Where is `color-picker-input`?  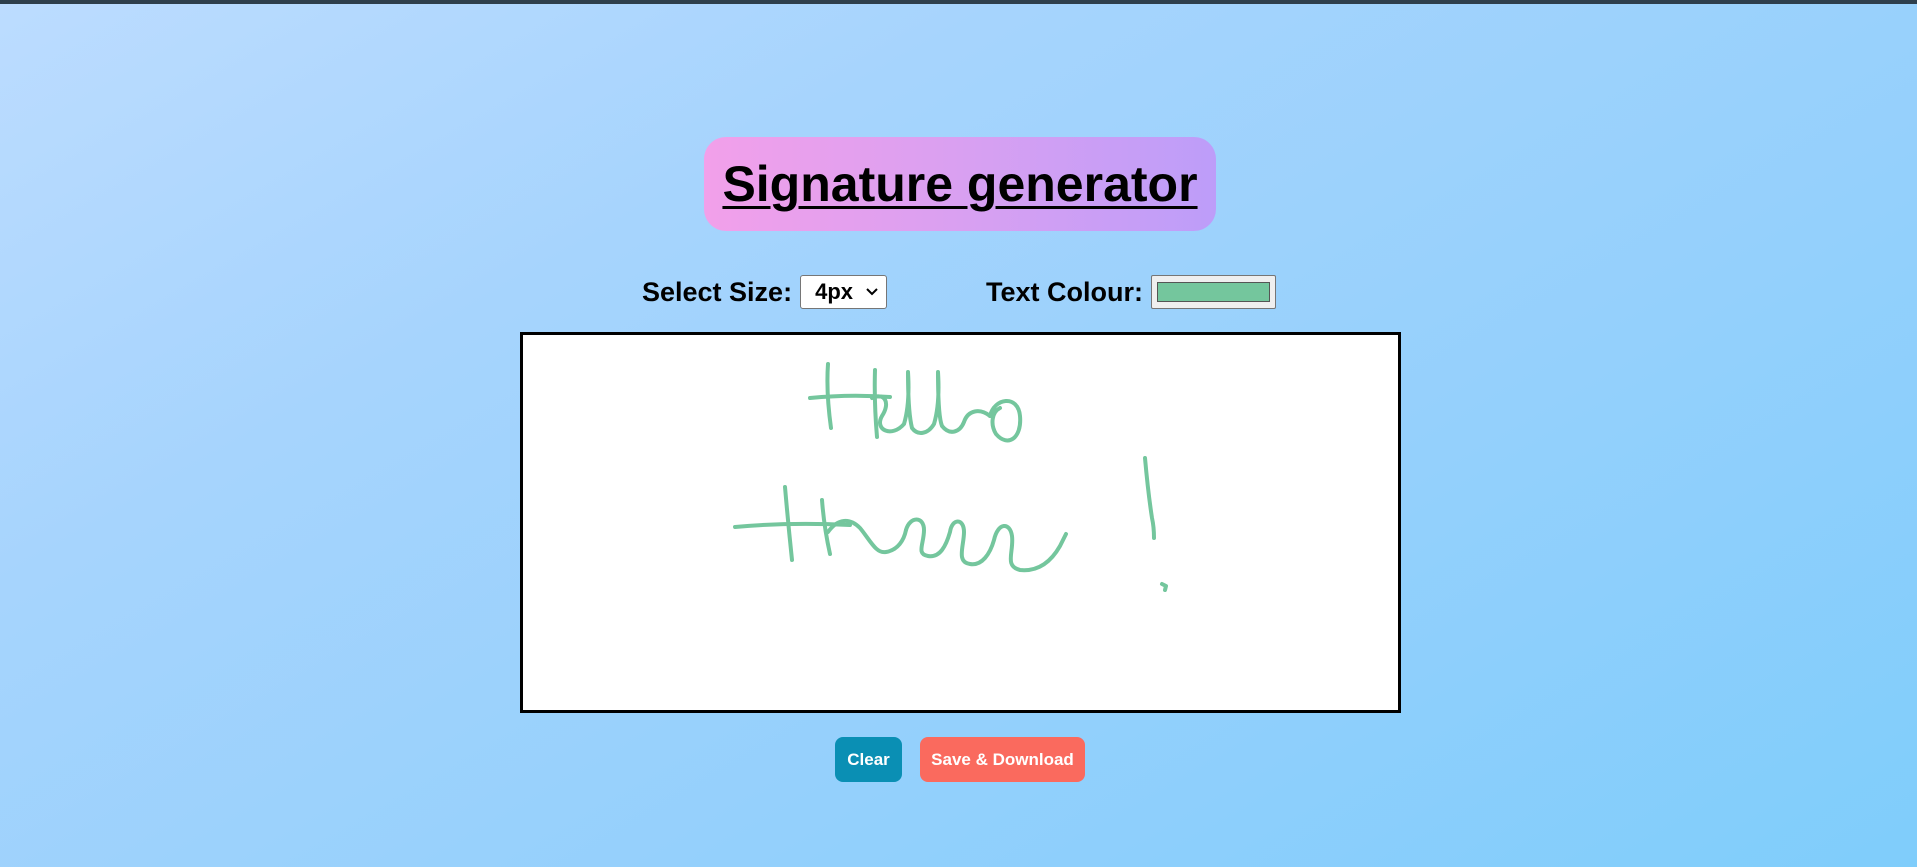
color-picker-input is located at coordinates (1213, 292).